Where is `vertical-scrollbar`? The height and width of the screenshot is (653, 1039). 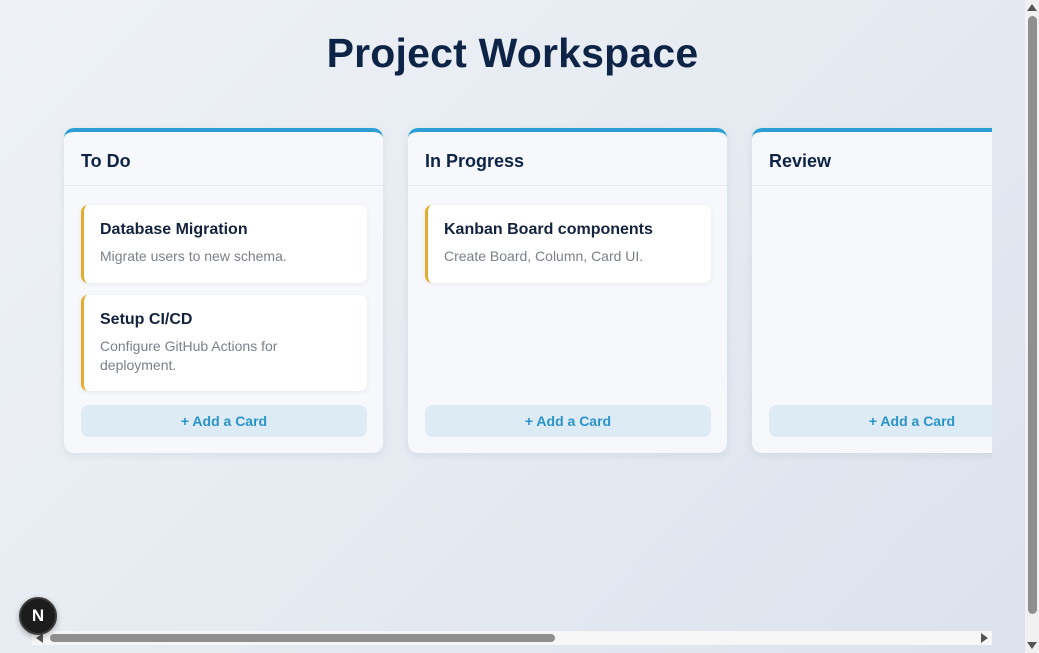 vertical-scrollbar is located at coordinates (1032, 326).